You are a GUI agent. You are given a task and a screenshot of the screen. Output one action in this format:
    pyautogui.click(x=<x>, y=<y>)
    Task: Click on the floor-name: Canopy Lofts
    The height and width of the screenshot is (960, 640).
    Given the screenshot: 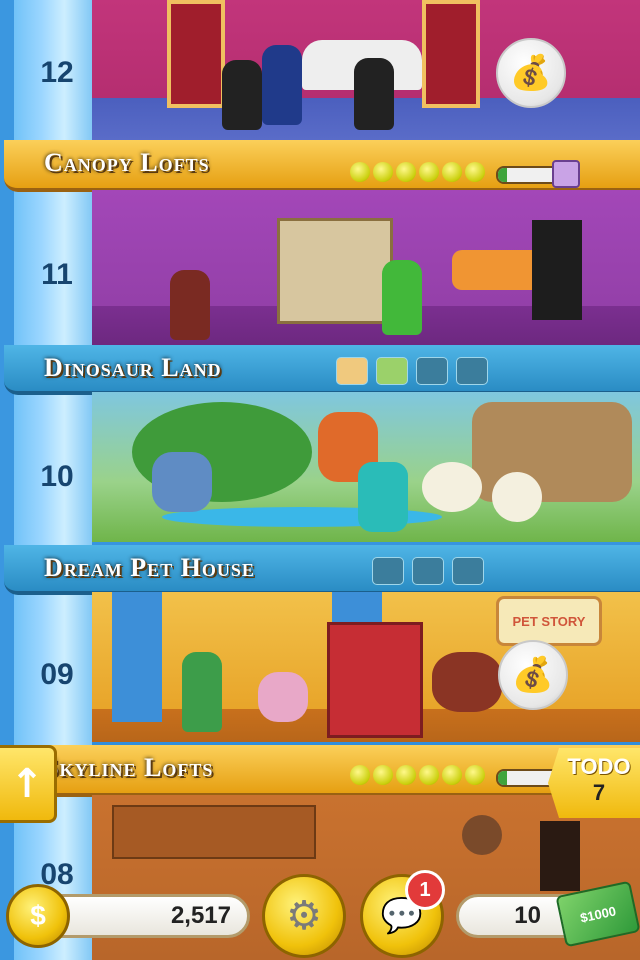 What is the action you would take?
    pyautogui.click(x=127, y=162)
    